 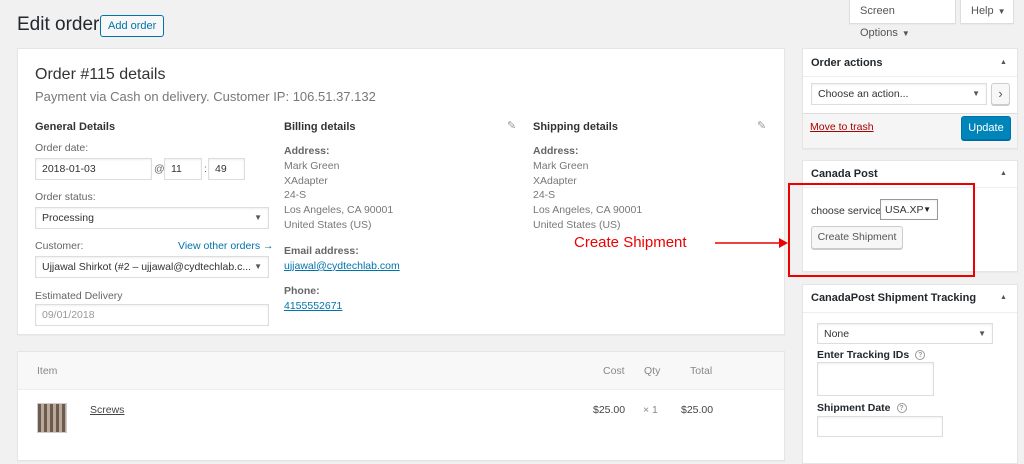 What do you see at coordinates (630, 242) in the screenshot?
I see `annotation-label: Create Shipment` at bounding box center [630, 242].